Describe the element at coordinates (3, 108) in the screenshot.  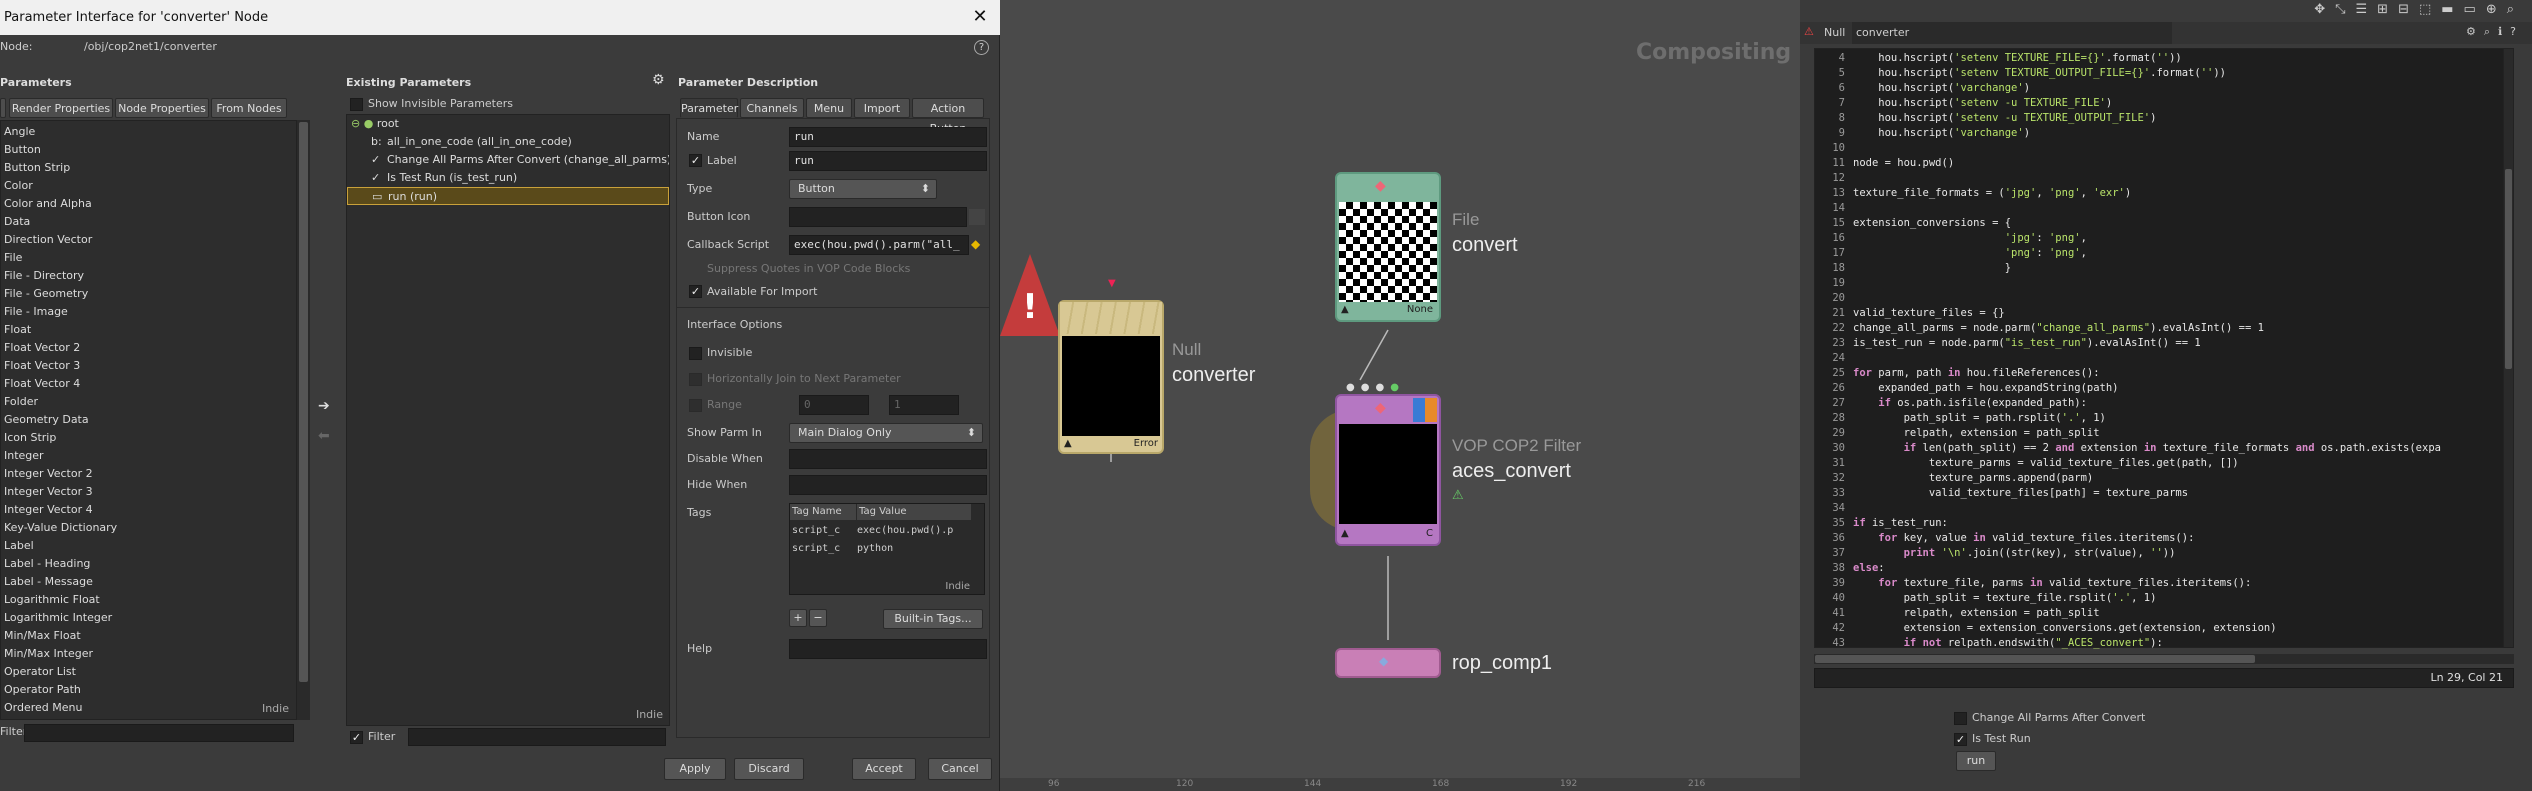
I see `tab-create` at that location.